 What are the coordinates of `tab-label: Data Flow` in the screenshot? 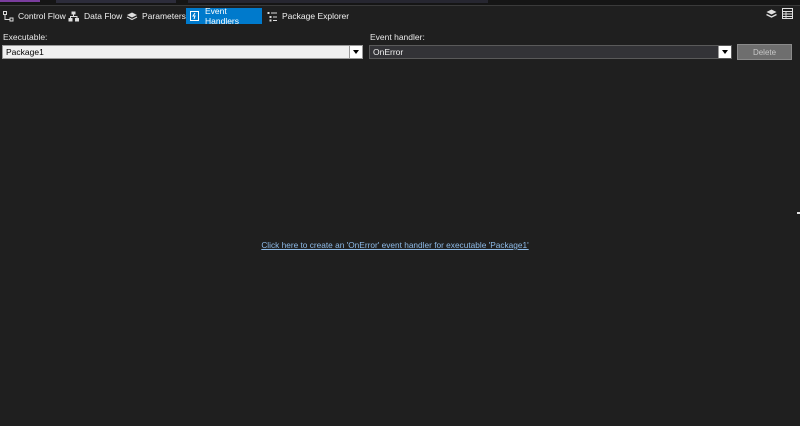 It's located at (103, 16).